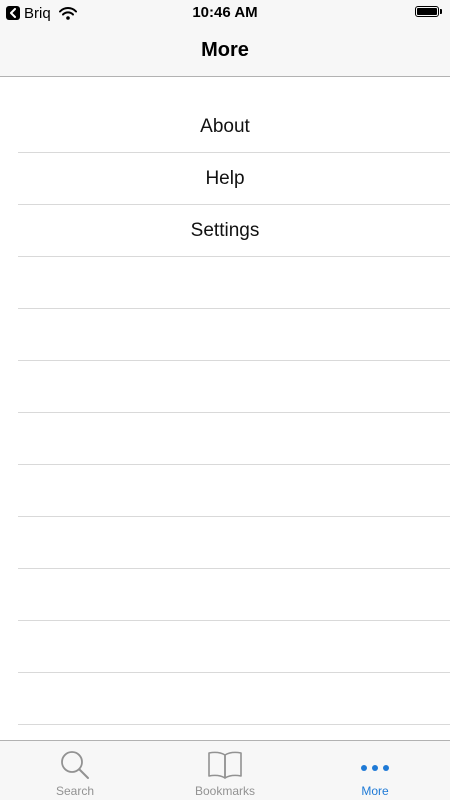 This screenshot has width=450, height=800. What do you see at coordinates (375, 765) in the screenshot?
I see `more-icon` at bounding box center [375, 765].